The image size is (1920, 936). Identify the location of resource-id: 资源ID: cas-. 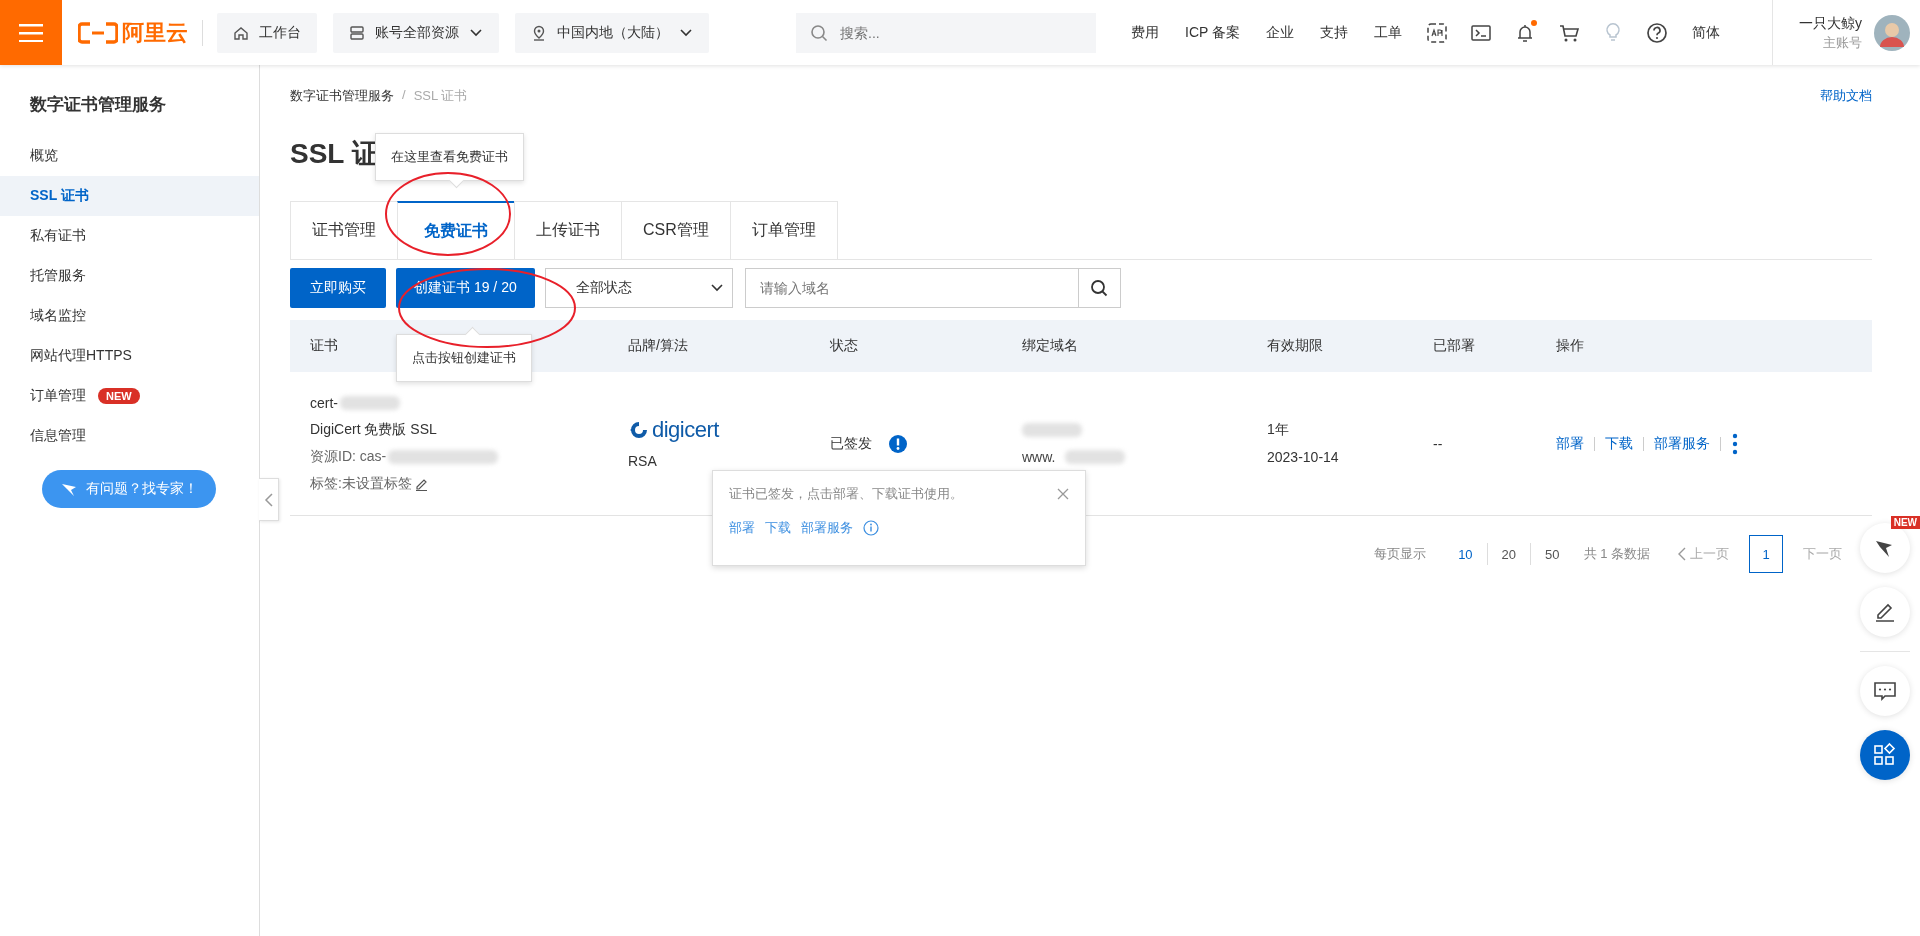
(348, 457).